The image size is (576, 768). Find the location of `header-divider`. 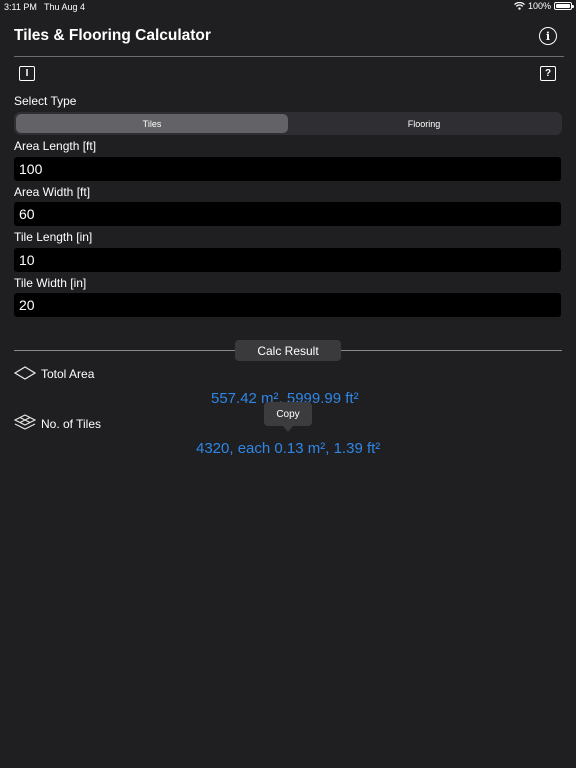

header-divider is located at coordinates (289, 56).